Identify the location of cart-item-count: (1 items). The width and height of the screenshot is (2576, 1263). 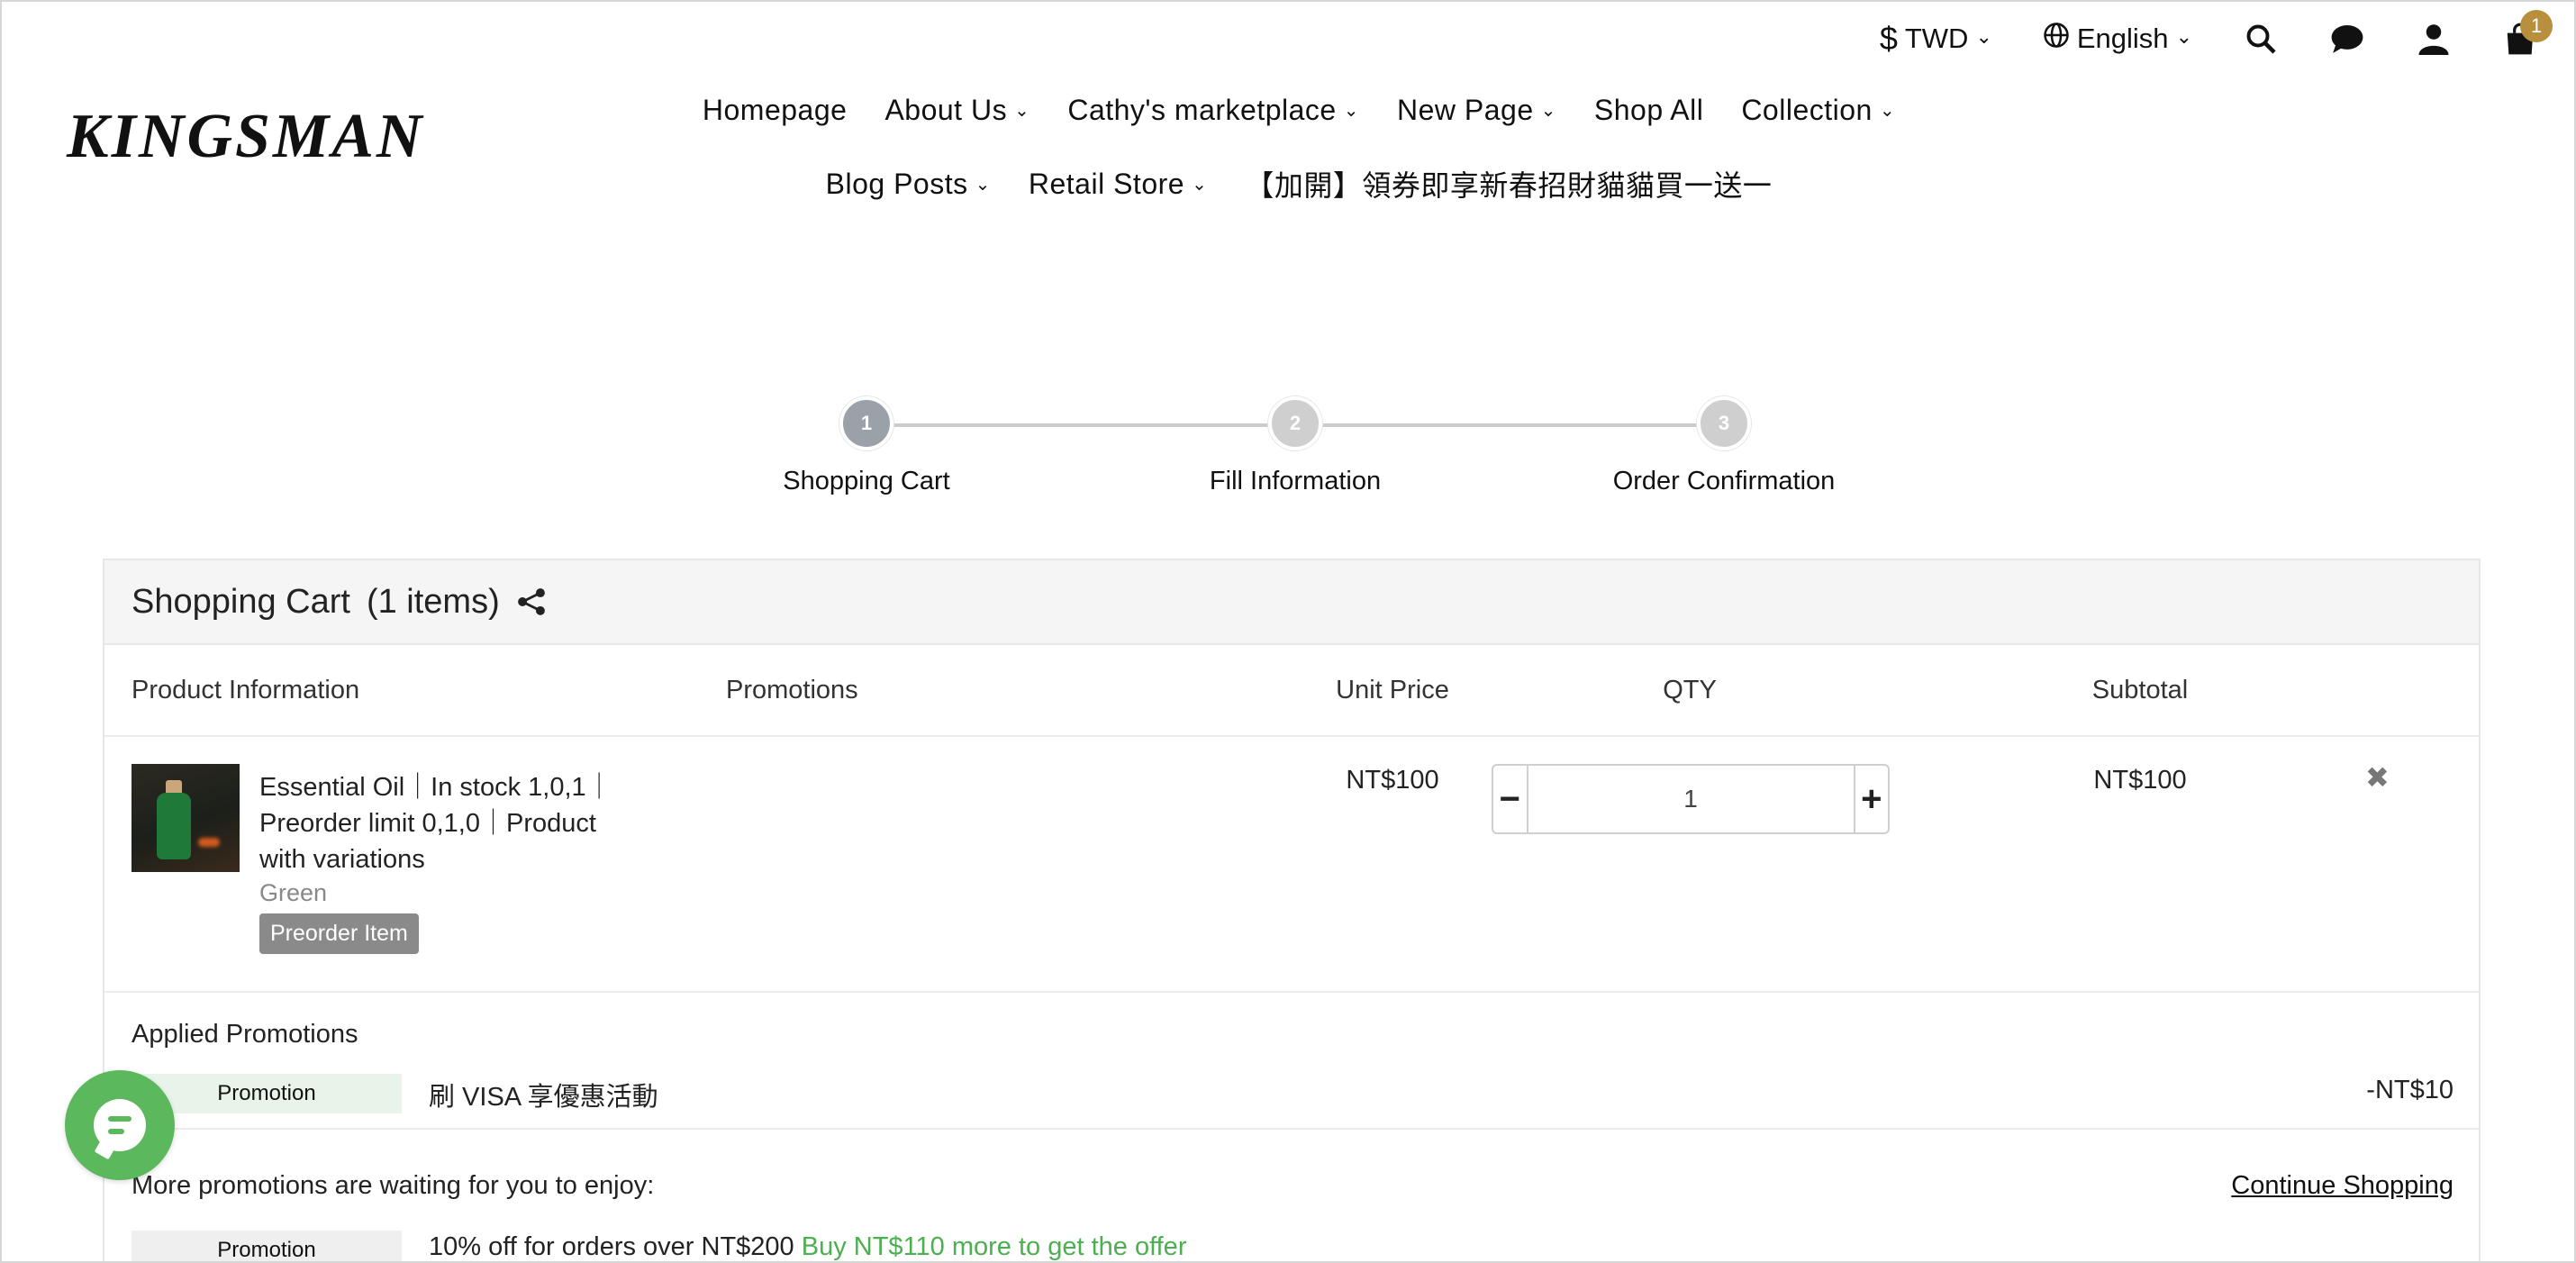
(433, 601).